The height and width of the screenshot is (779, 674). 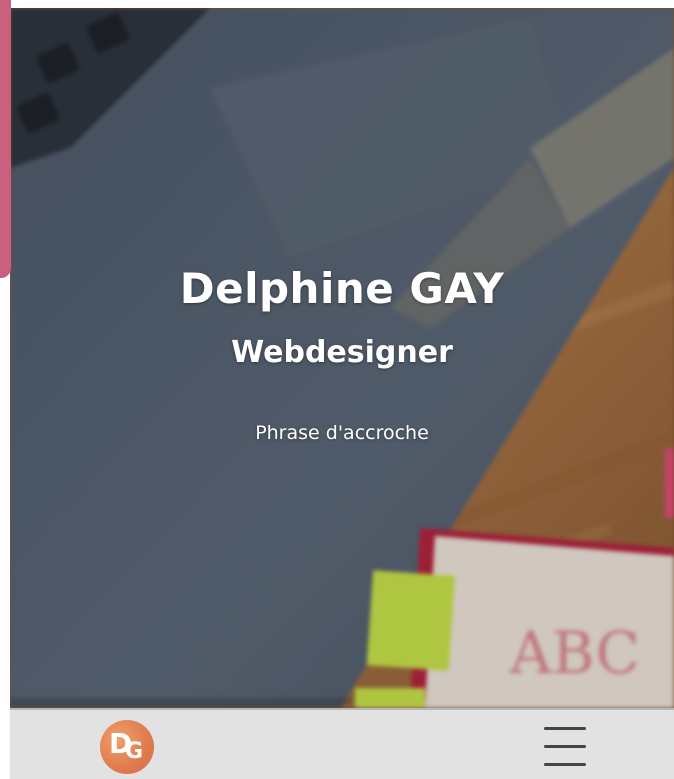 What do you see at coordinates (342, 743) in the screenshot?
I see `bottom-navigation-bar: D G` at bounding box center [342, 743].